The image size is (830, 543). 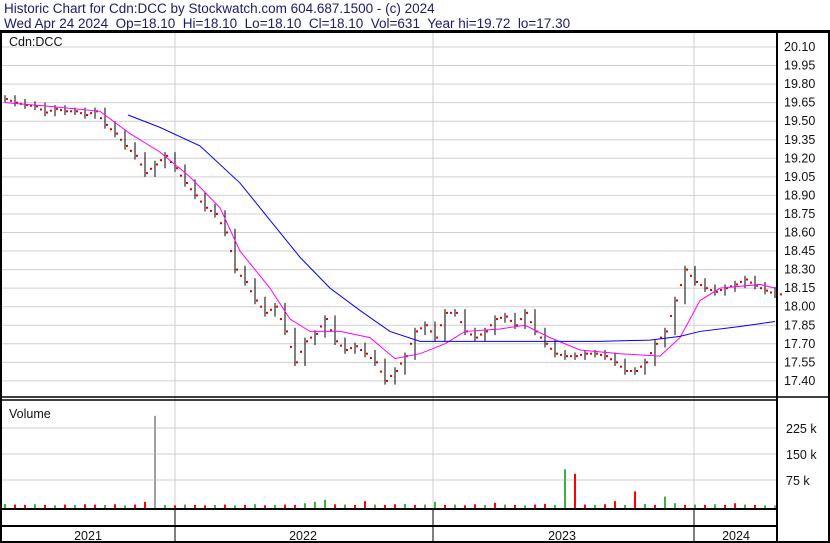 What do you see at coordinates (799, 362) in the screenshot?
I see `price-tick-label: 17.55` at bounding box center [799, 362].